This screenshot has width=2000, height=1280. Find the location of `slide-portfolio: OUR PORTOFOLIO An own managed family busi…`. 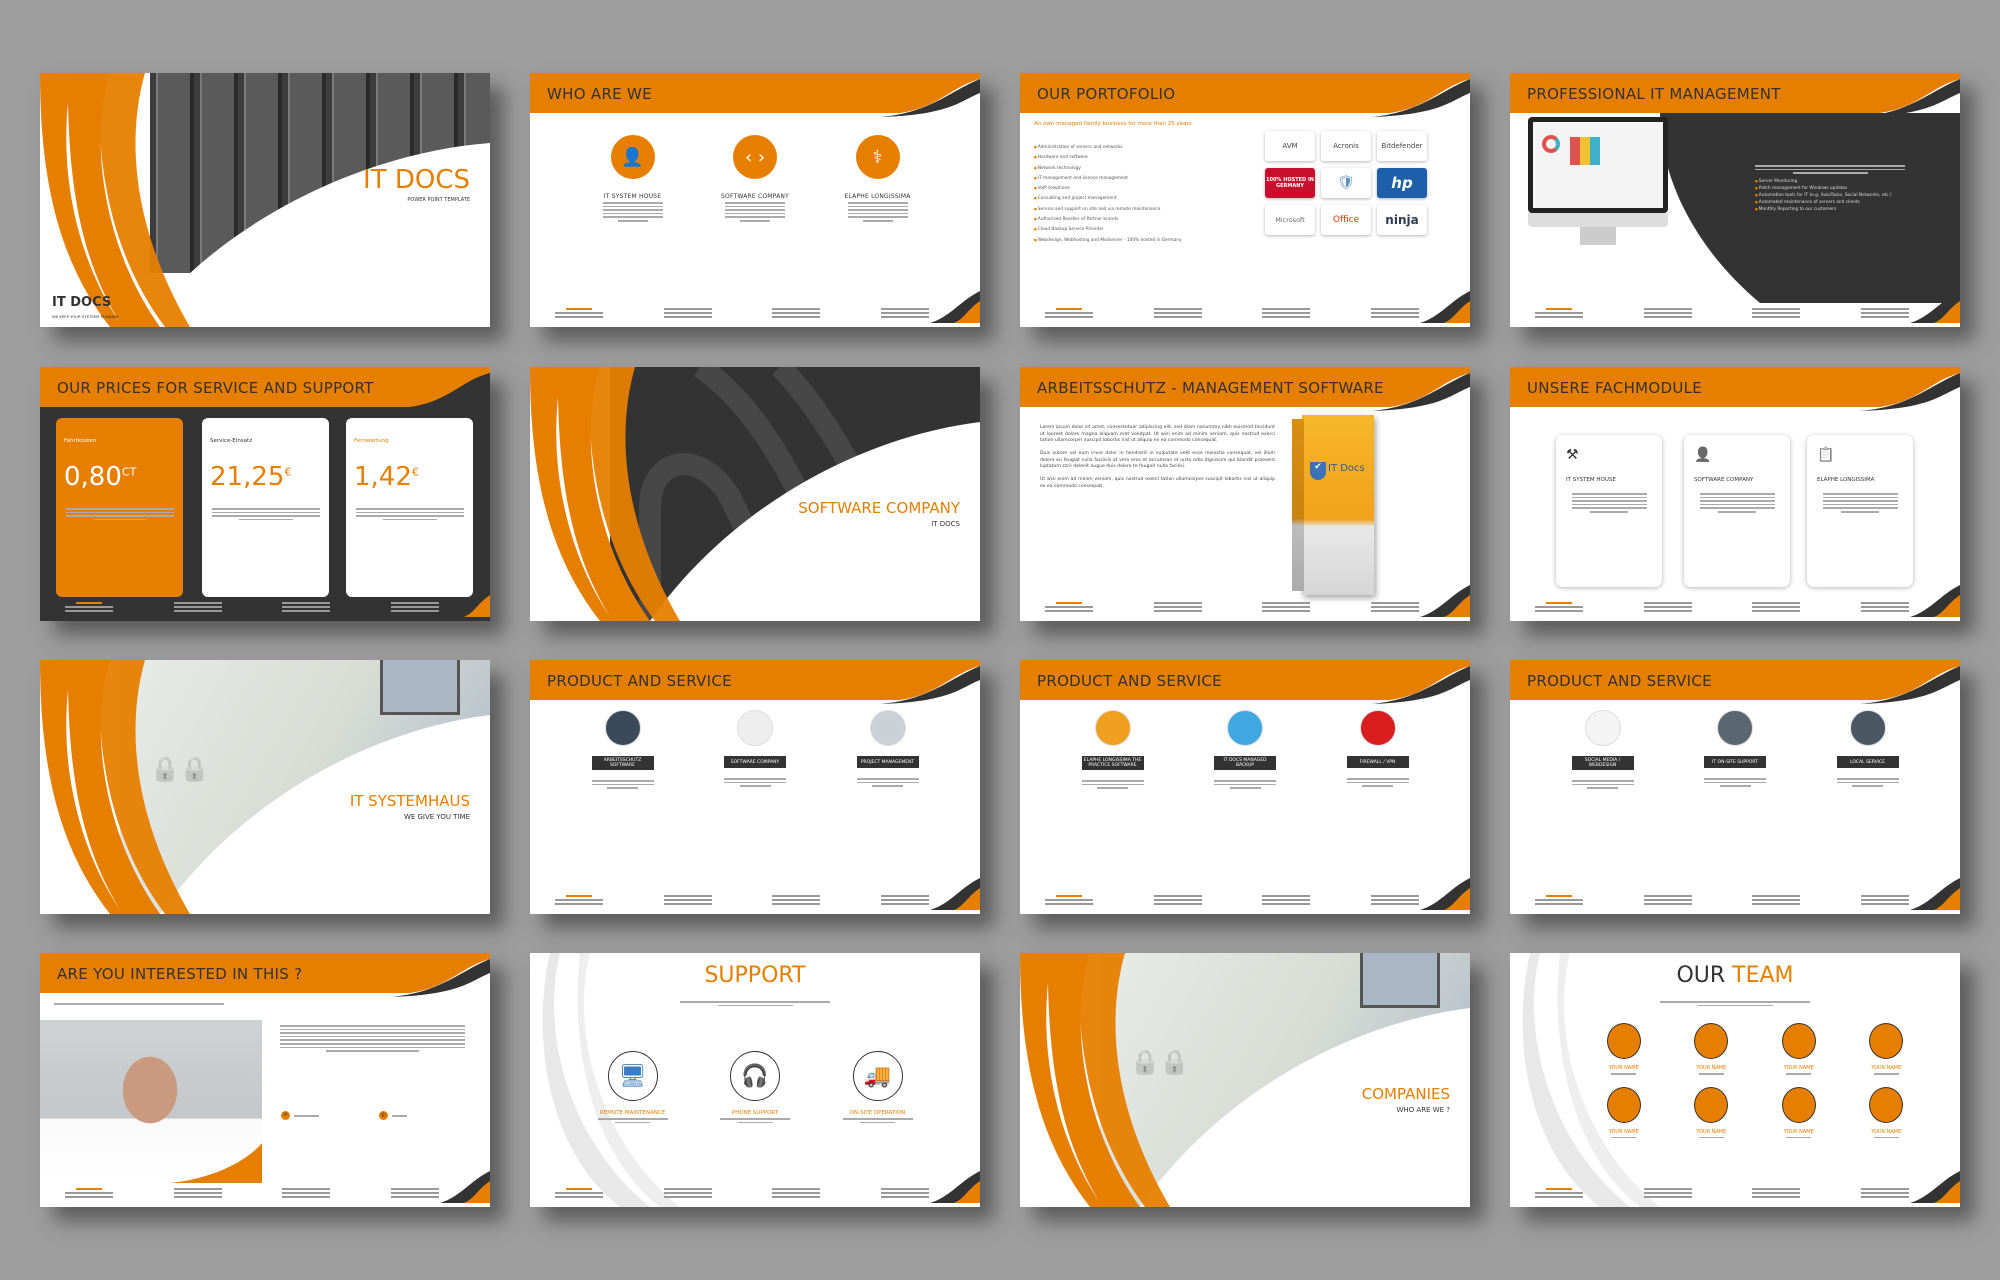

slide-portfolio: OUR PORTOFOLIO An own managed family busi… is located at coordinates (1245, 200).